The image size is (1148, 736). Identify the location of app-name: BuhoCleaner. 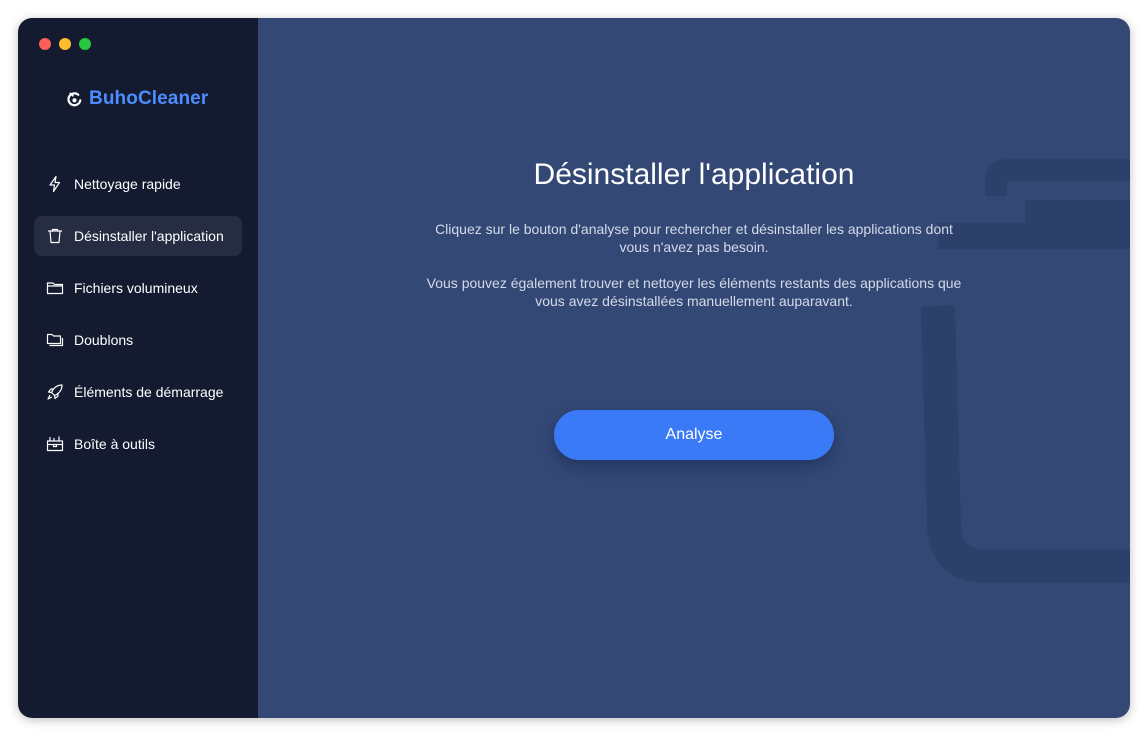
(149, 98).